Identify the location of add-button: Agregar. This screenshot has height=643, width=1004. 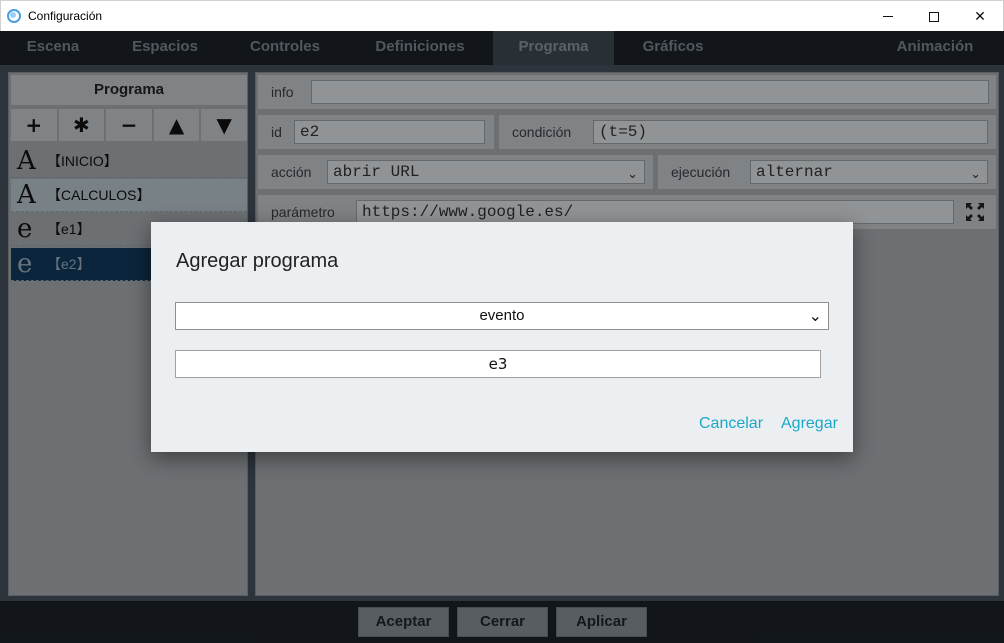
(809, 424).